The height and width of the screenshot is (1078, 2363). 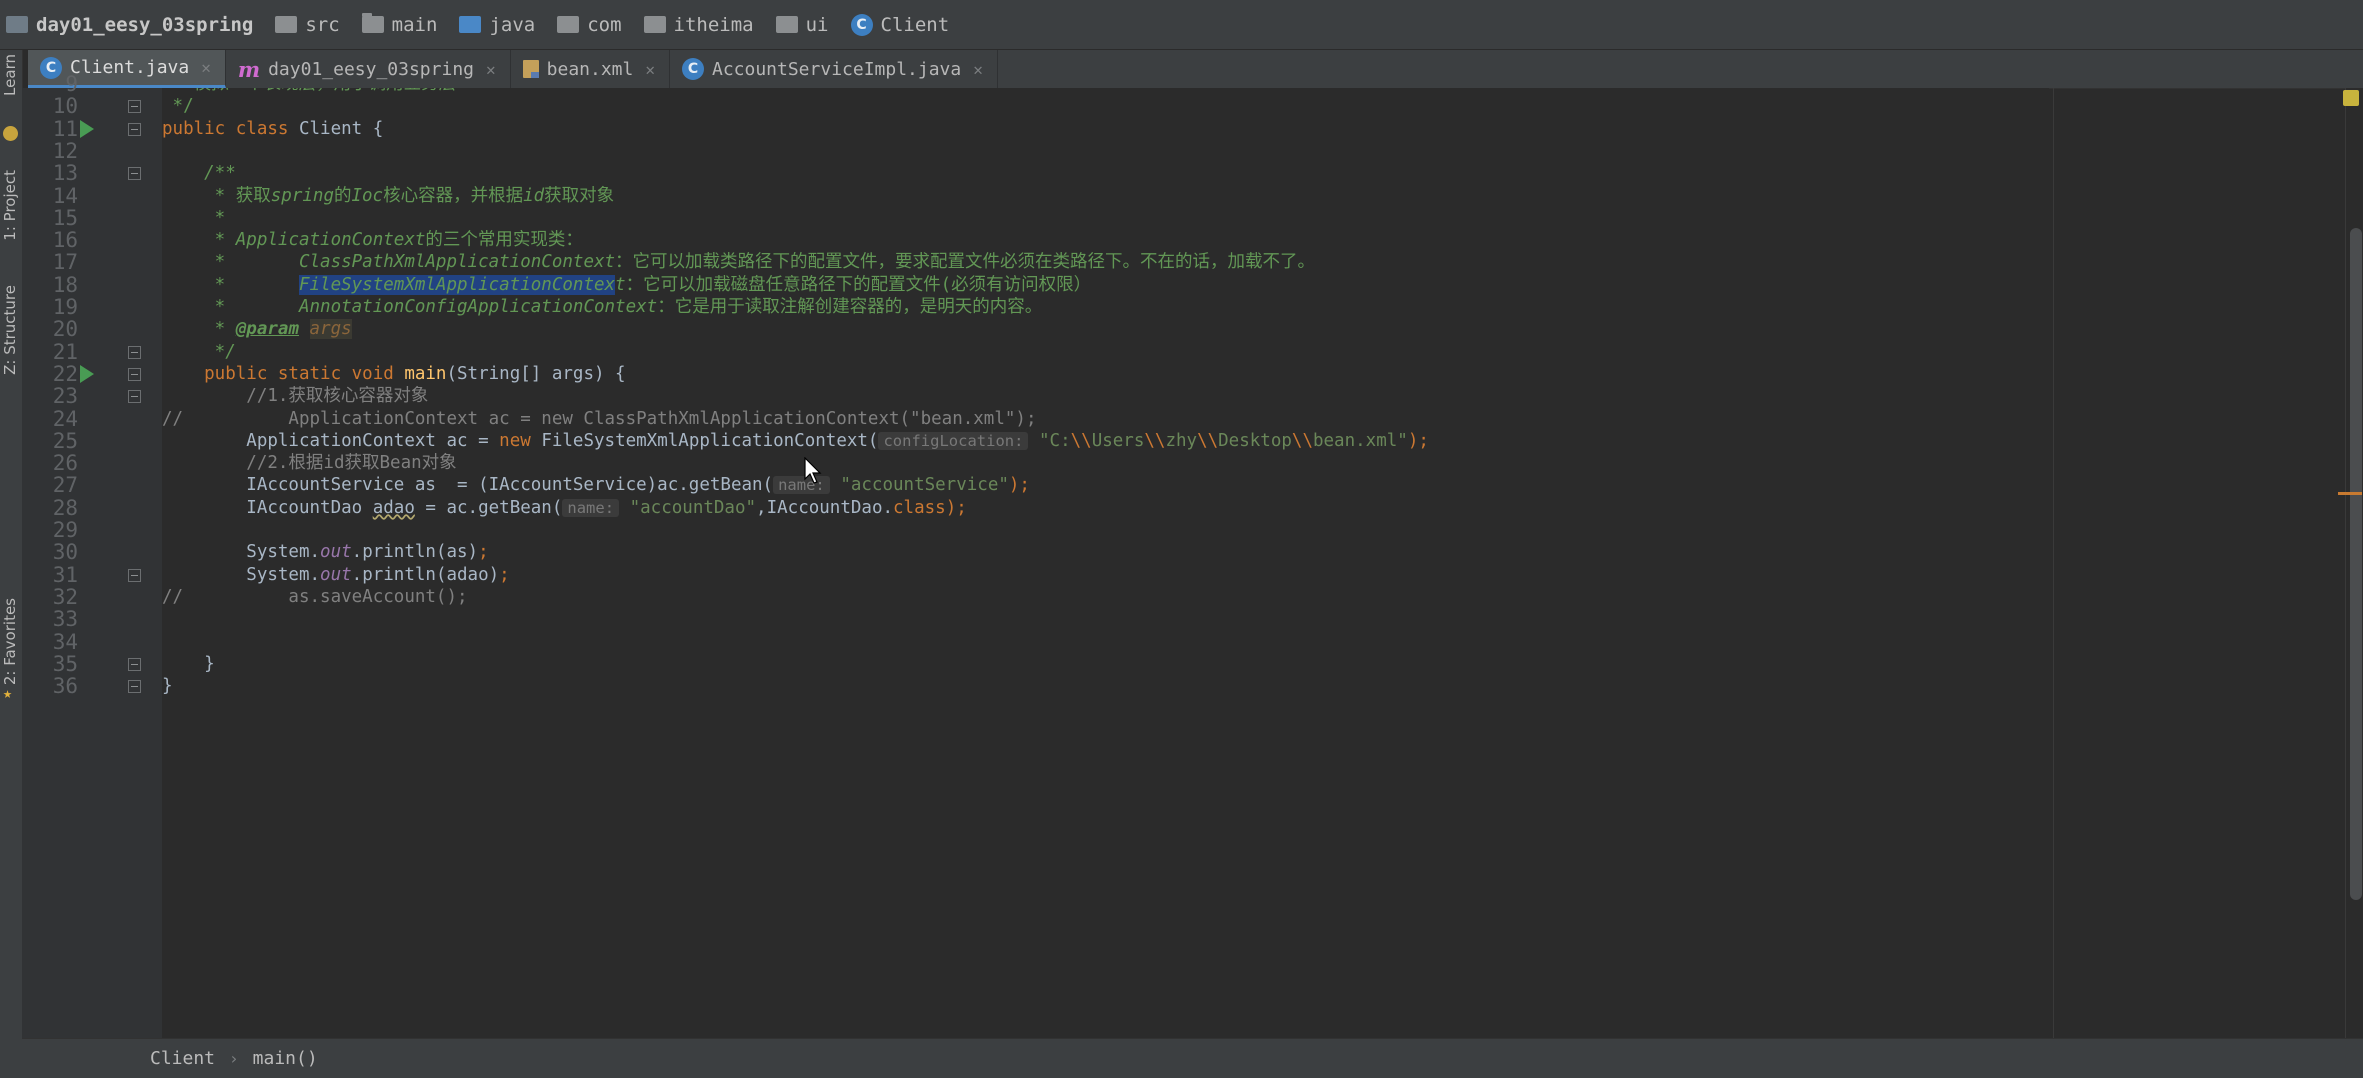 What do you see at coordinates (65, 240) in the screenshot?
I see `line-number: 16` at bounding box center [65, 240].